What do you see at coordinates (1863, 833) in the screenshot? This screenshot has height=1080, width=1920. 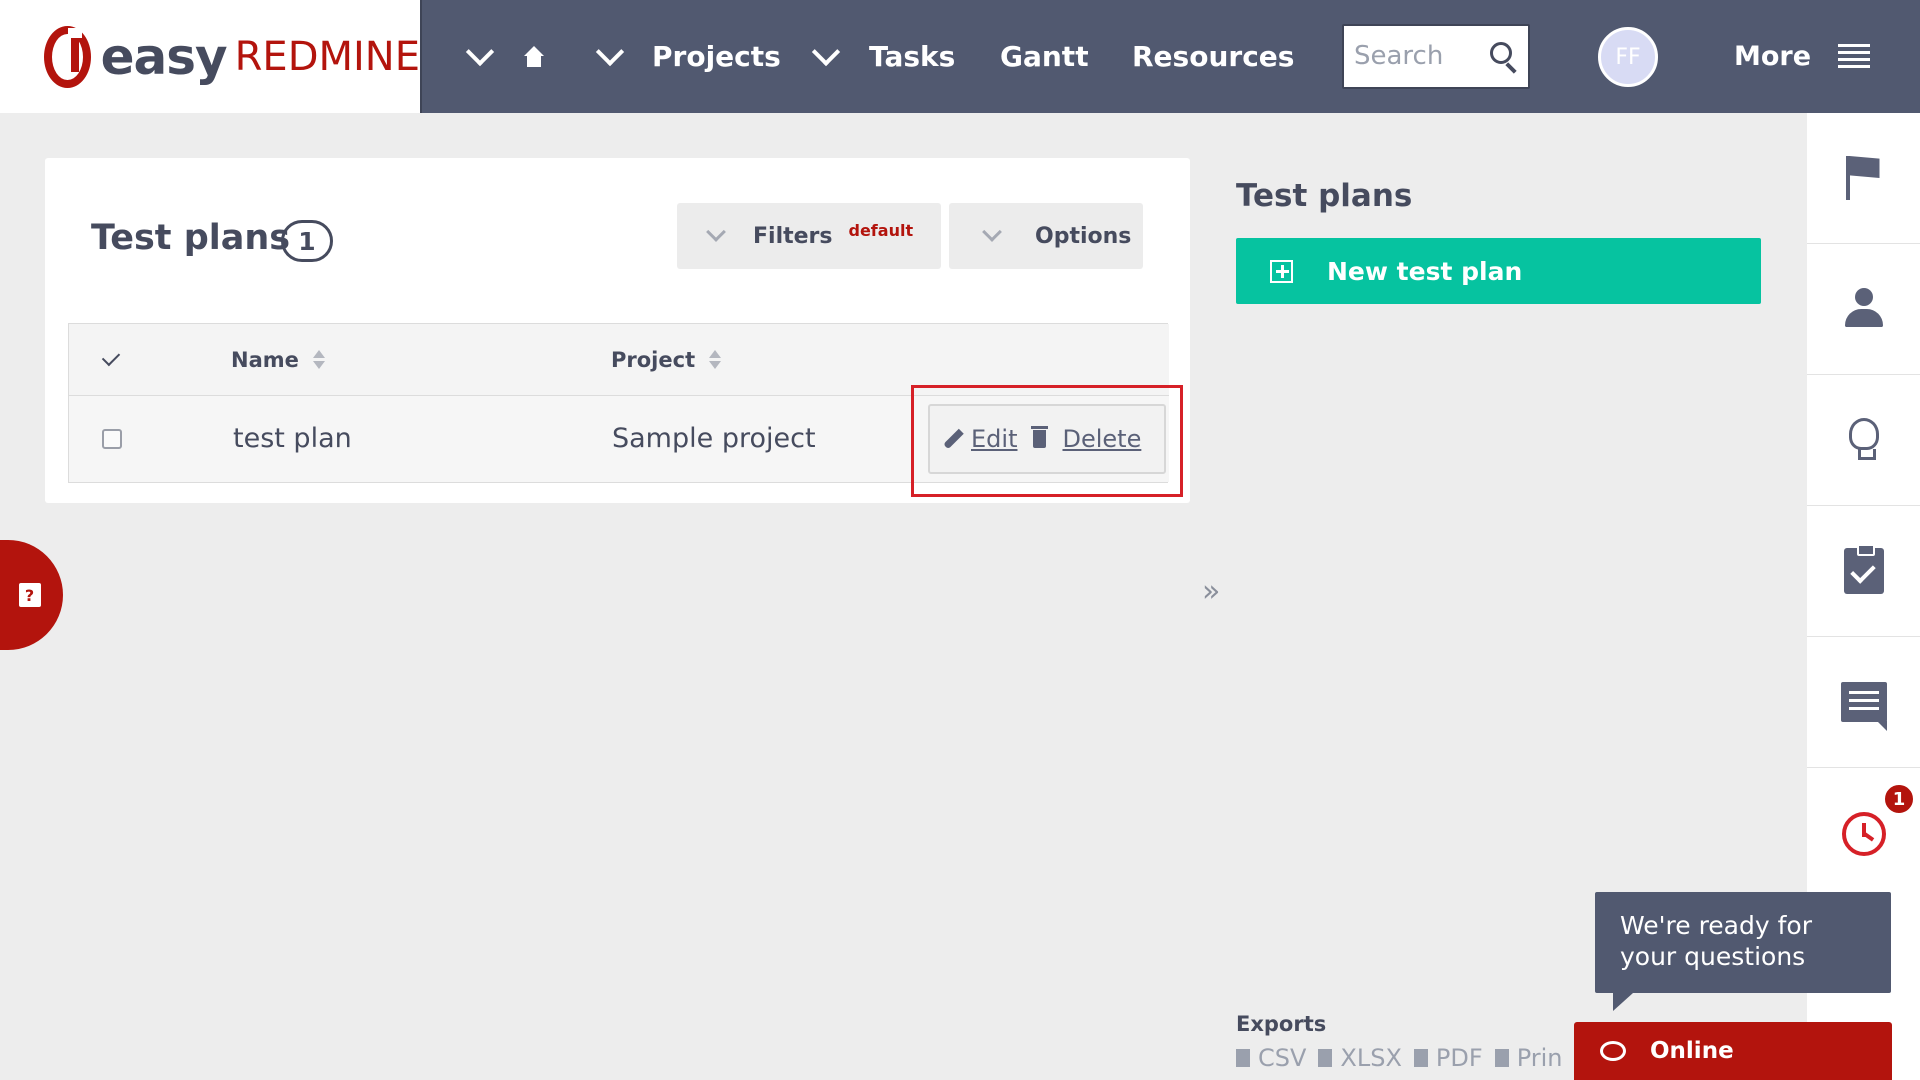 I see `alarm-clock-icon` at bounding box center [1863, 833].